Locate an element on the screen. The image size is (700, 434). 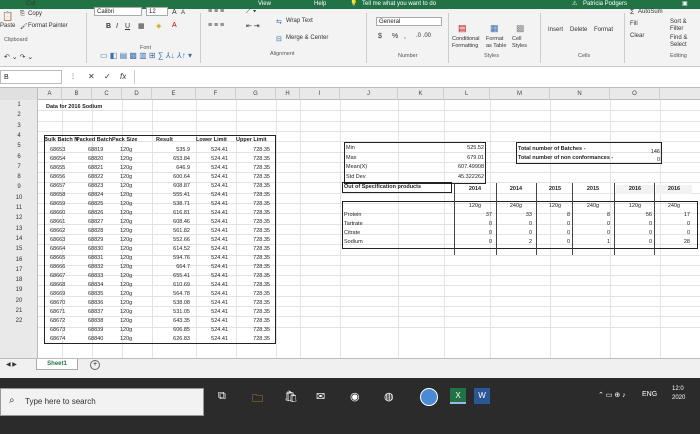
row-header-22: 22 is located at coordinates (19, 321).